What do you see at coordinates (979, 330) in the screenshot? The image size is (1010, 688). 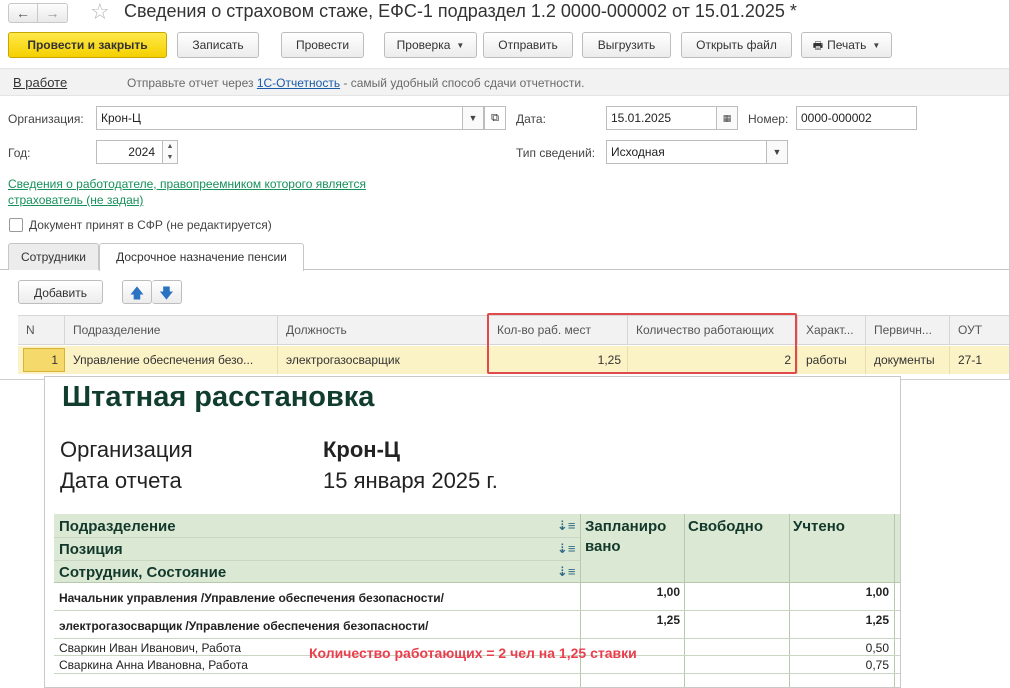 I see `col-out: ОУТ` at bounding box center [979, 330].